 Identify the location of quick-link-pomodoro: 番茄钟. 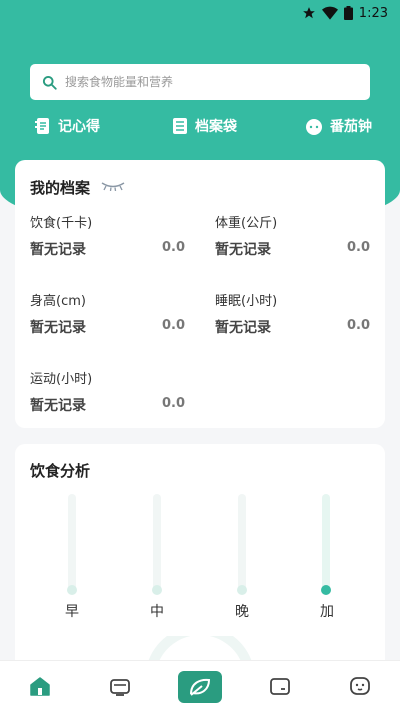
(338, 126).